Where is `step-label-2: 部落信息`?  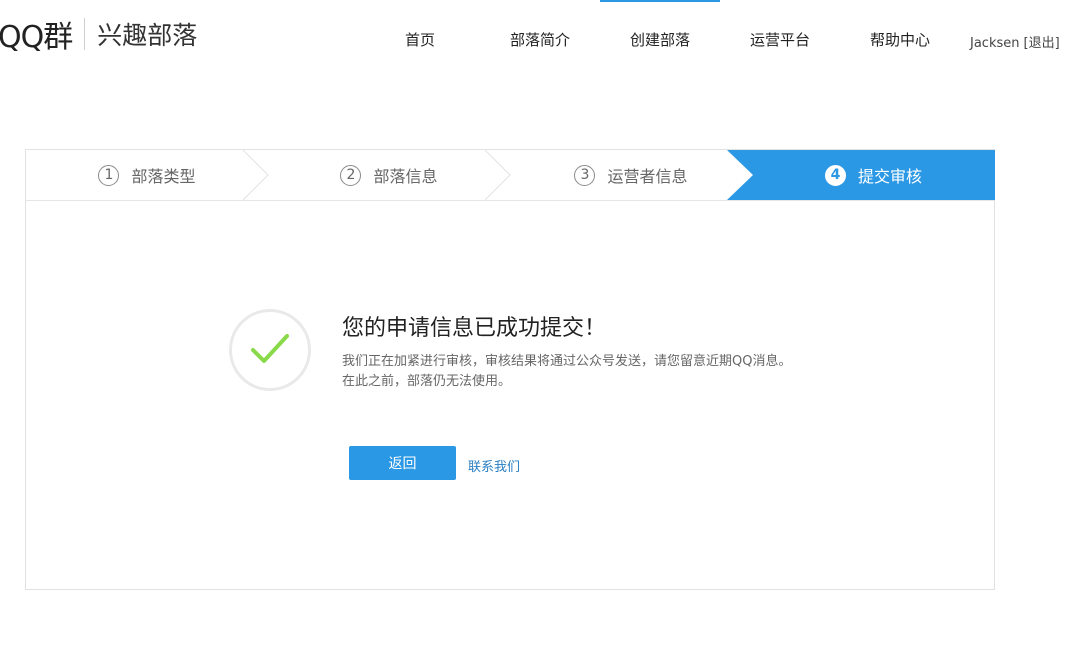
step-label-2: 部落信息 is located at coordinates (405, 176).